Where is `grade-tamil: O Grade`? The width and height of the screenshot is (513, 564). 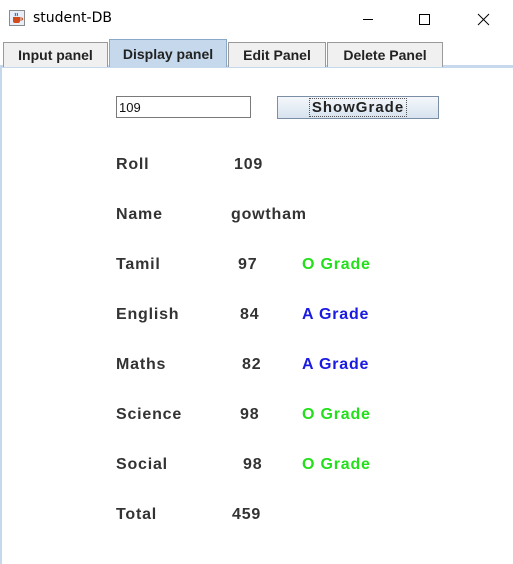 grade-tamil: O Grade is located at coordinates (336, 264).